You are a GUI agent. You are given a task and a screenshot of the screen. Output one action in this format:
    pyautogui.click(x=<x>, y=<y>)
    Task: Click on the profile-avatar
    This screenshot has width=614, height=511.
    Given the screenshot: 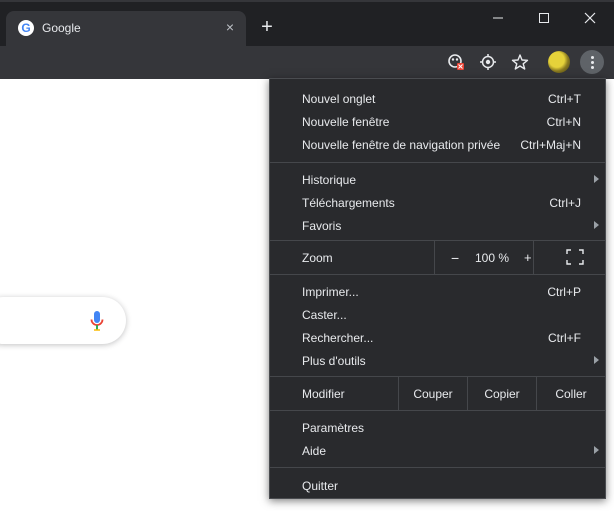 What is the action you would take?
    pyautogui.click(x=559, y=62)
    